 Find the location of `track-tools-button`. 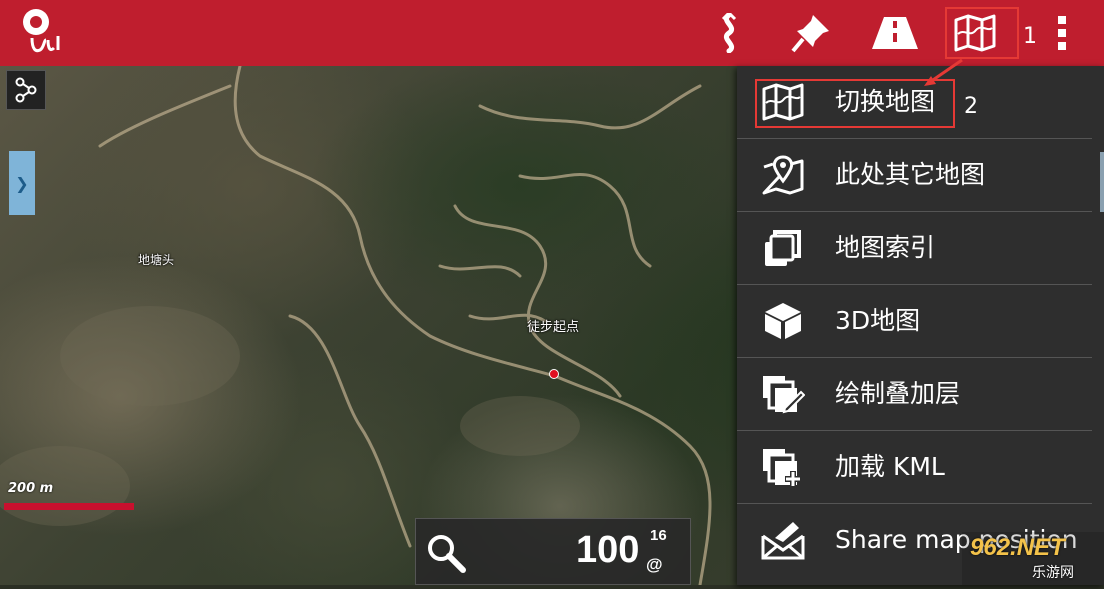

track-tools-button is located at coordinates (26, 90).